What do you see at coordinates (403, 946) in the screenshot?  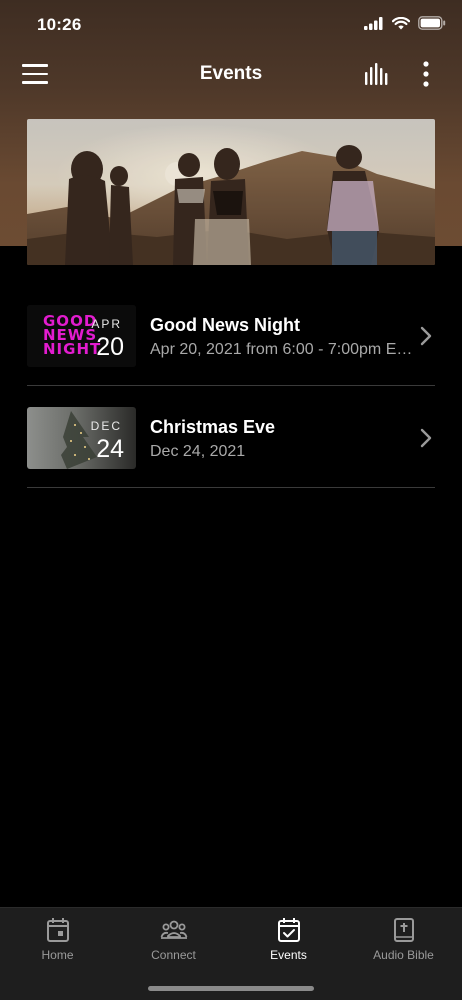 I see `tab-audio-bible: Audio Bible` at bounding box center [403, 946].